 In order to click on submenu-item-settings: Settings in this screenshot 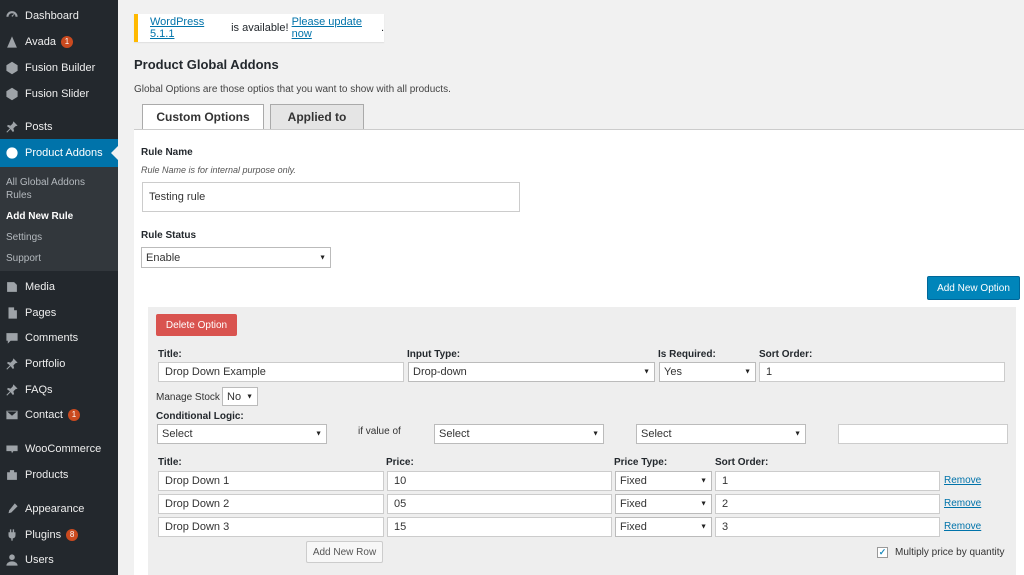, I will do `click(58, 237)`.